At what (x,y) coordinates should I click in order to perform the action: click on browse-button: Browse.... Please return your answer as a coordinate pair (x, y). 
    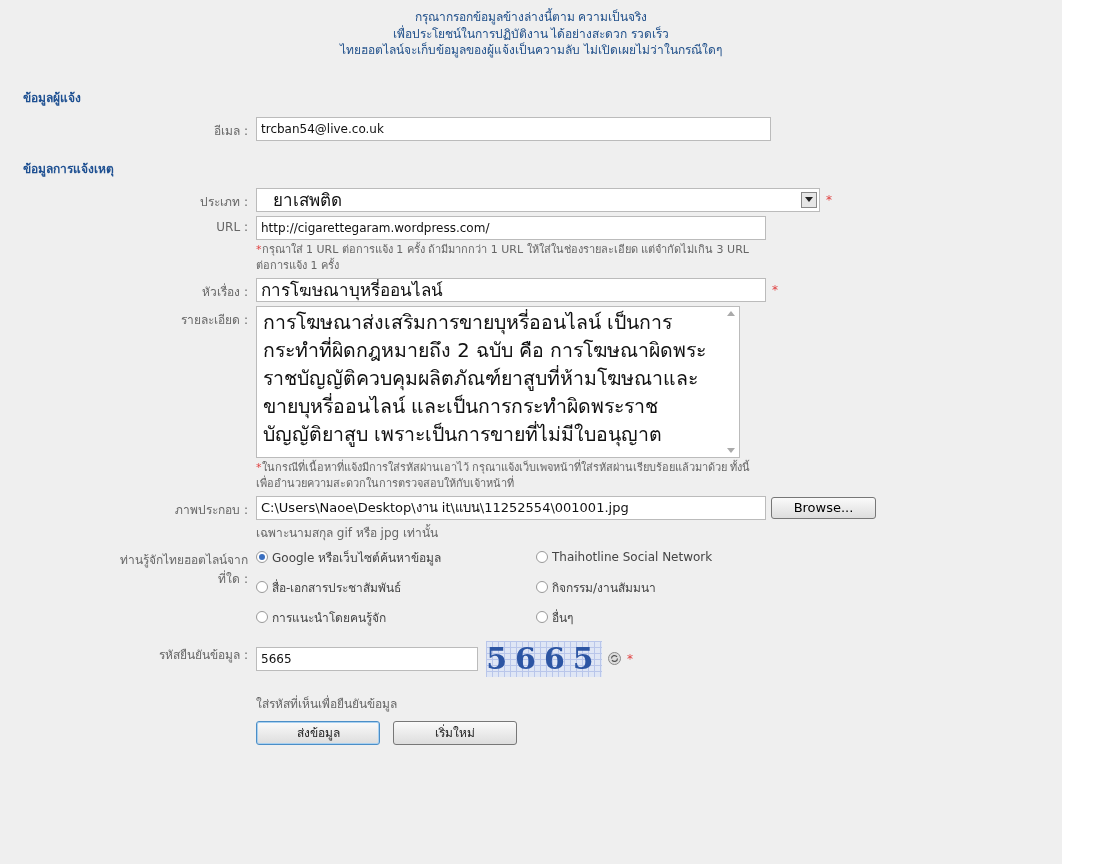
    Looking at the image, I should click on (823, 507).